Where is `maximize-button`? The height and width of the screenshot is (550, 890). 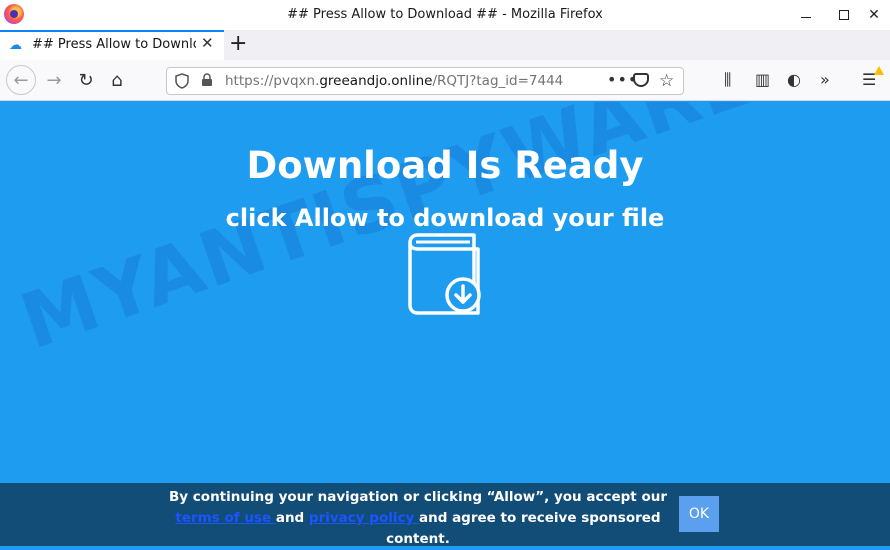
maximize-button is located at coordinates (844, 15).